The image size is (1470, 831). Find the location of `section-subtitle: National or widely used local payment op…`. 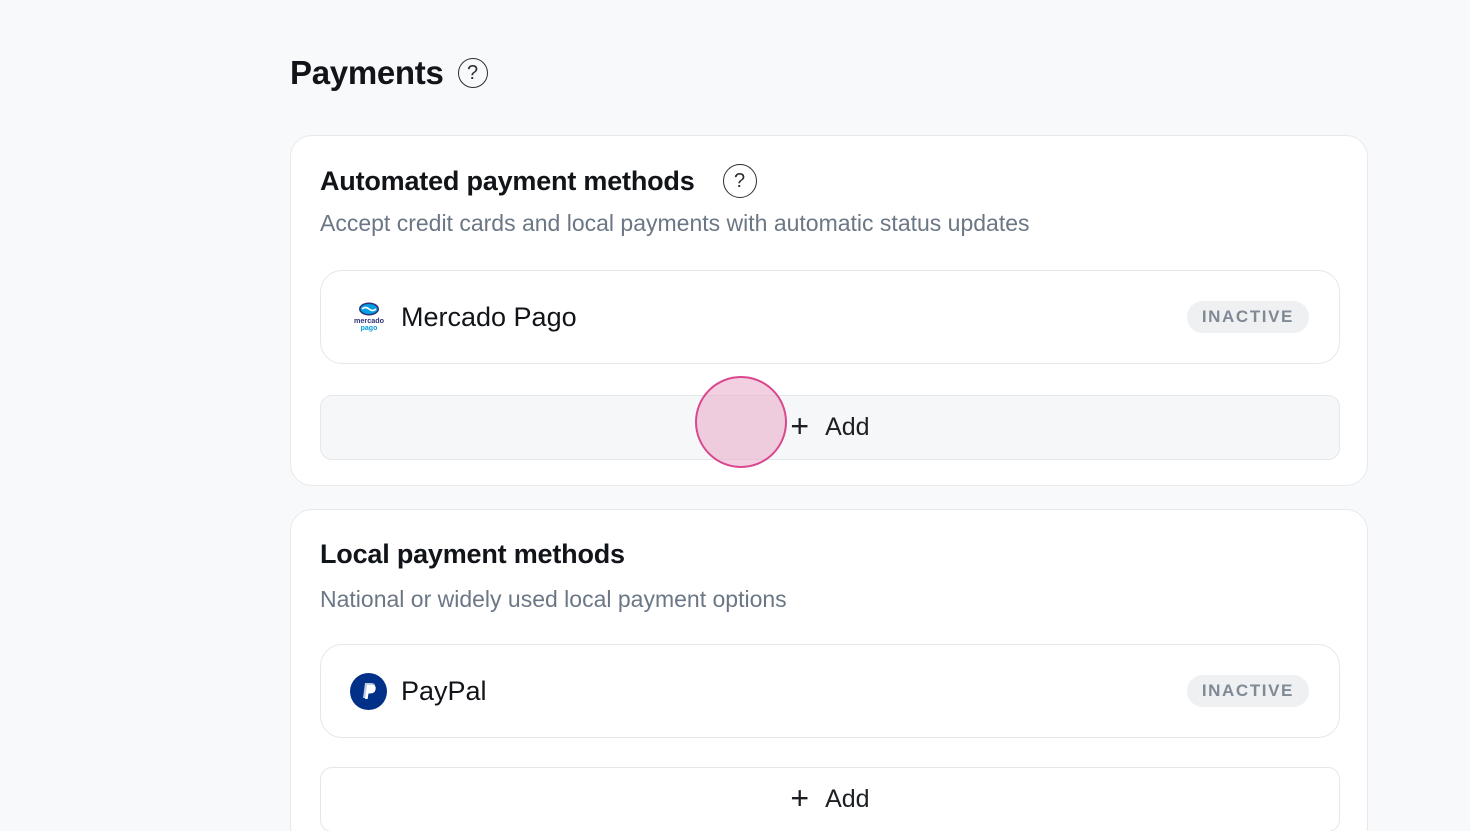

section-subtitle: National or widely used local payment op… is located at coordinates (553, 599).